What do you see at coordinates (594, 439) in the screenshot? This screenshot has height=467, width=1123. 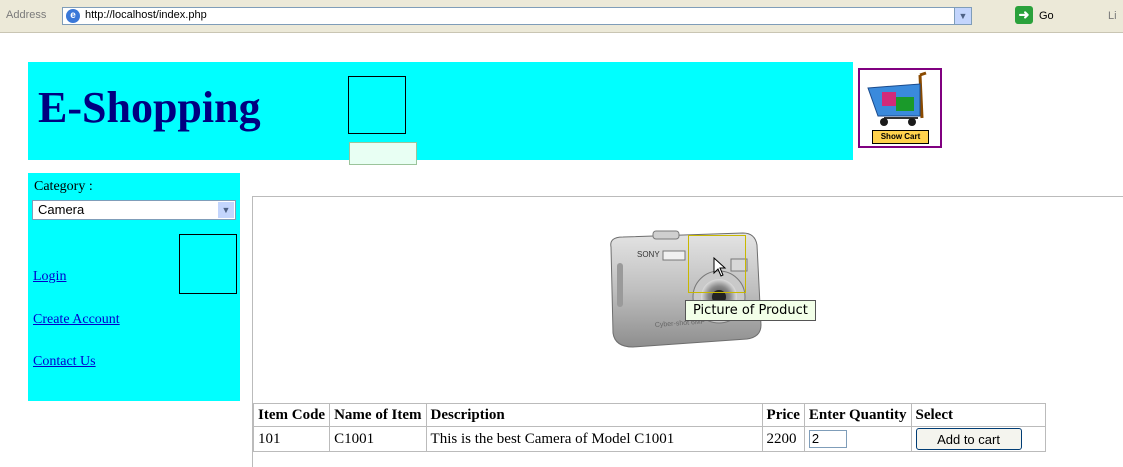 I see `item-description-cell: This is the best Camera of Model C1001` at bounding box center [594, 439].